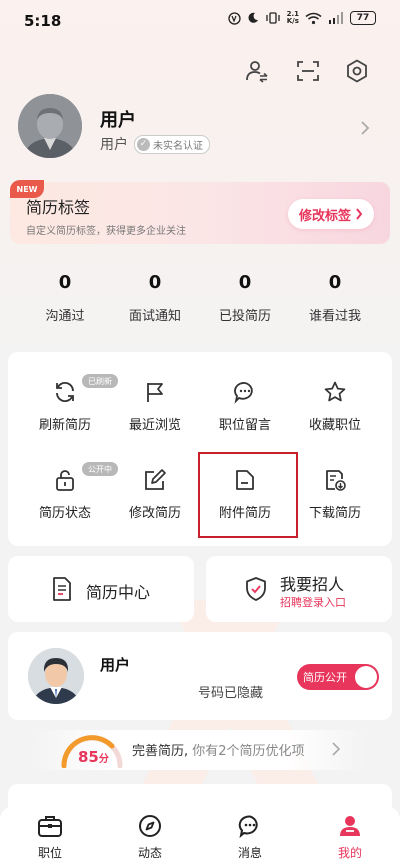 This screenshot has width=400, height=867. I want to click on stat-label: 谁看过我, so click(334, 316).